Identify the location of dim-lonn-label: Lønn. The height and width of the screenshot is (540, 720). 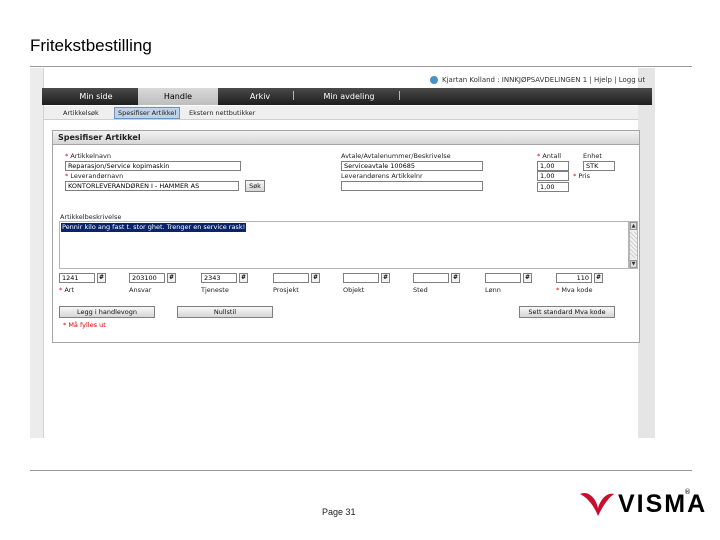
(493, 290).